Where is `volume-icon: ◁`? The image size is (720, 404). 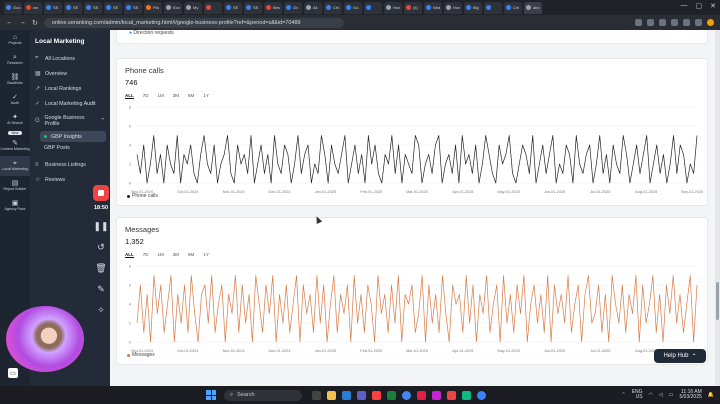 volume-icon: ◁ is located at coordinates (661, 395).